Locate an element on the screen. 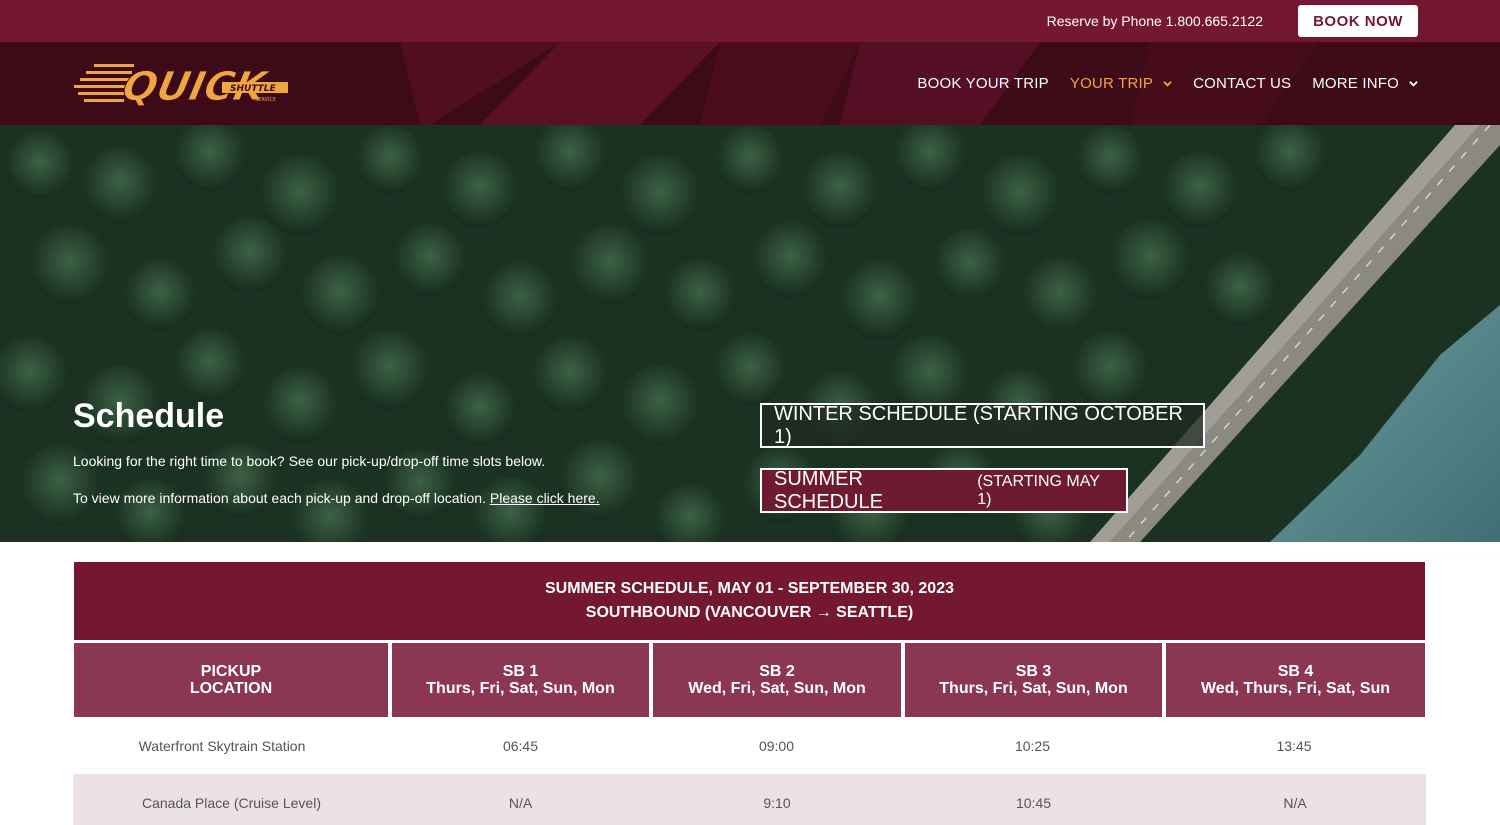  please-click-here-link: Please click here. is located at coordinates (545, 498).